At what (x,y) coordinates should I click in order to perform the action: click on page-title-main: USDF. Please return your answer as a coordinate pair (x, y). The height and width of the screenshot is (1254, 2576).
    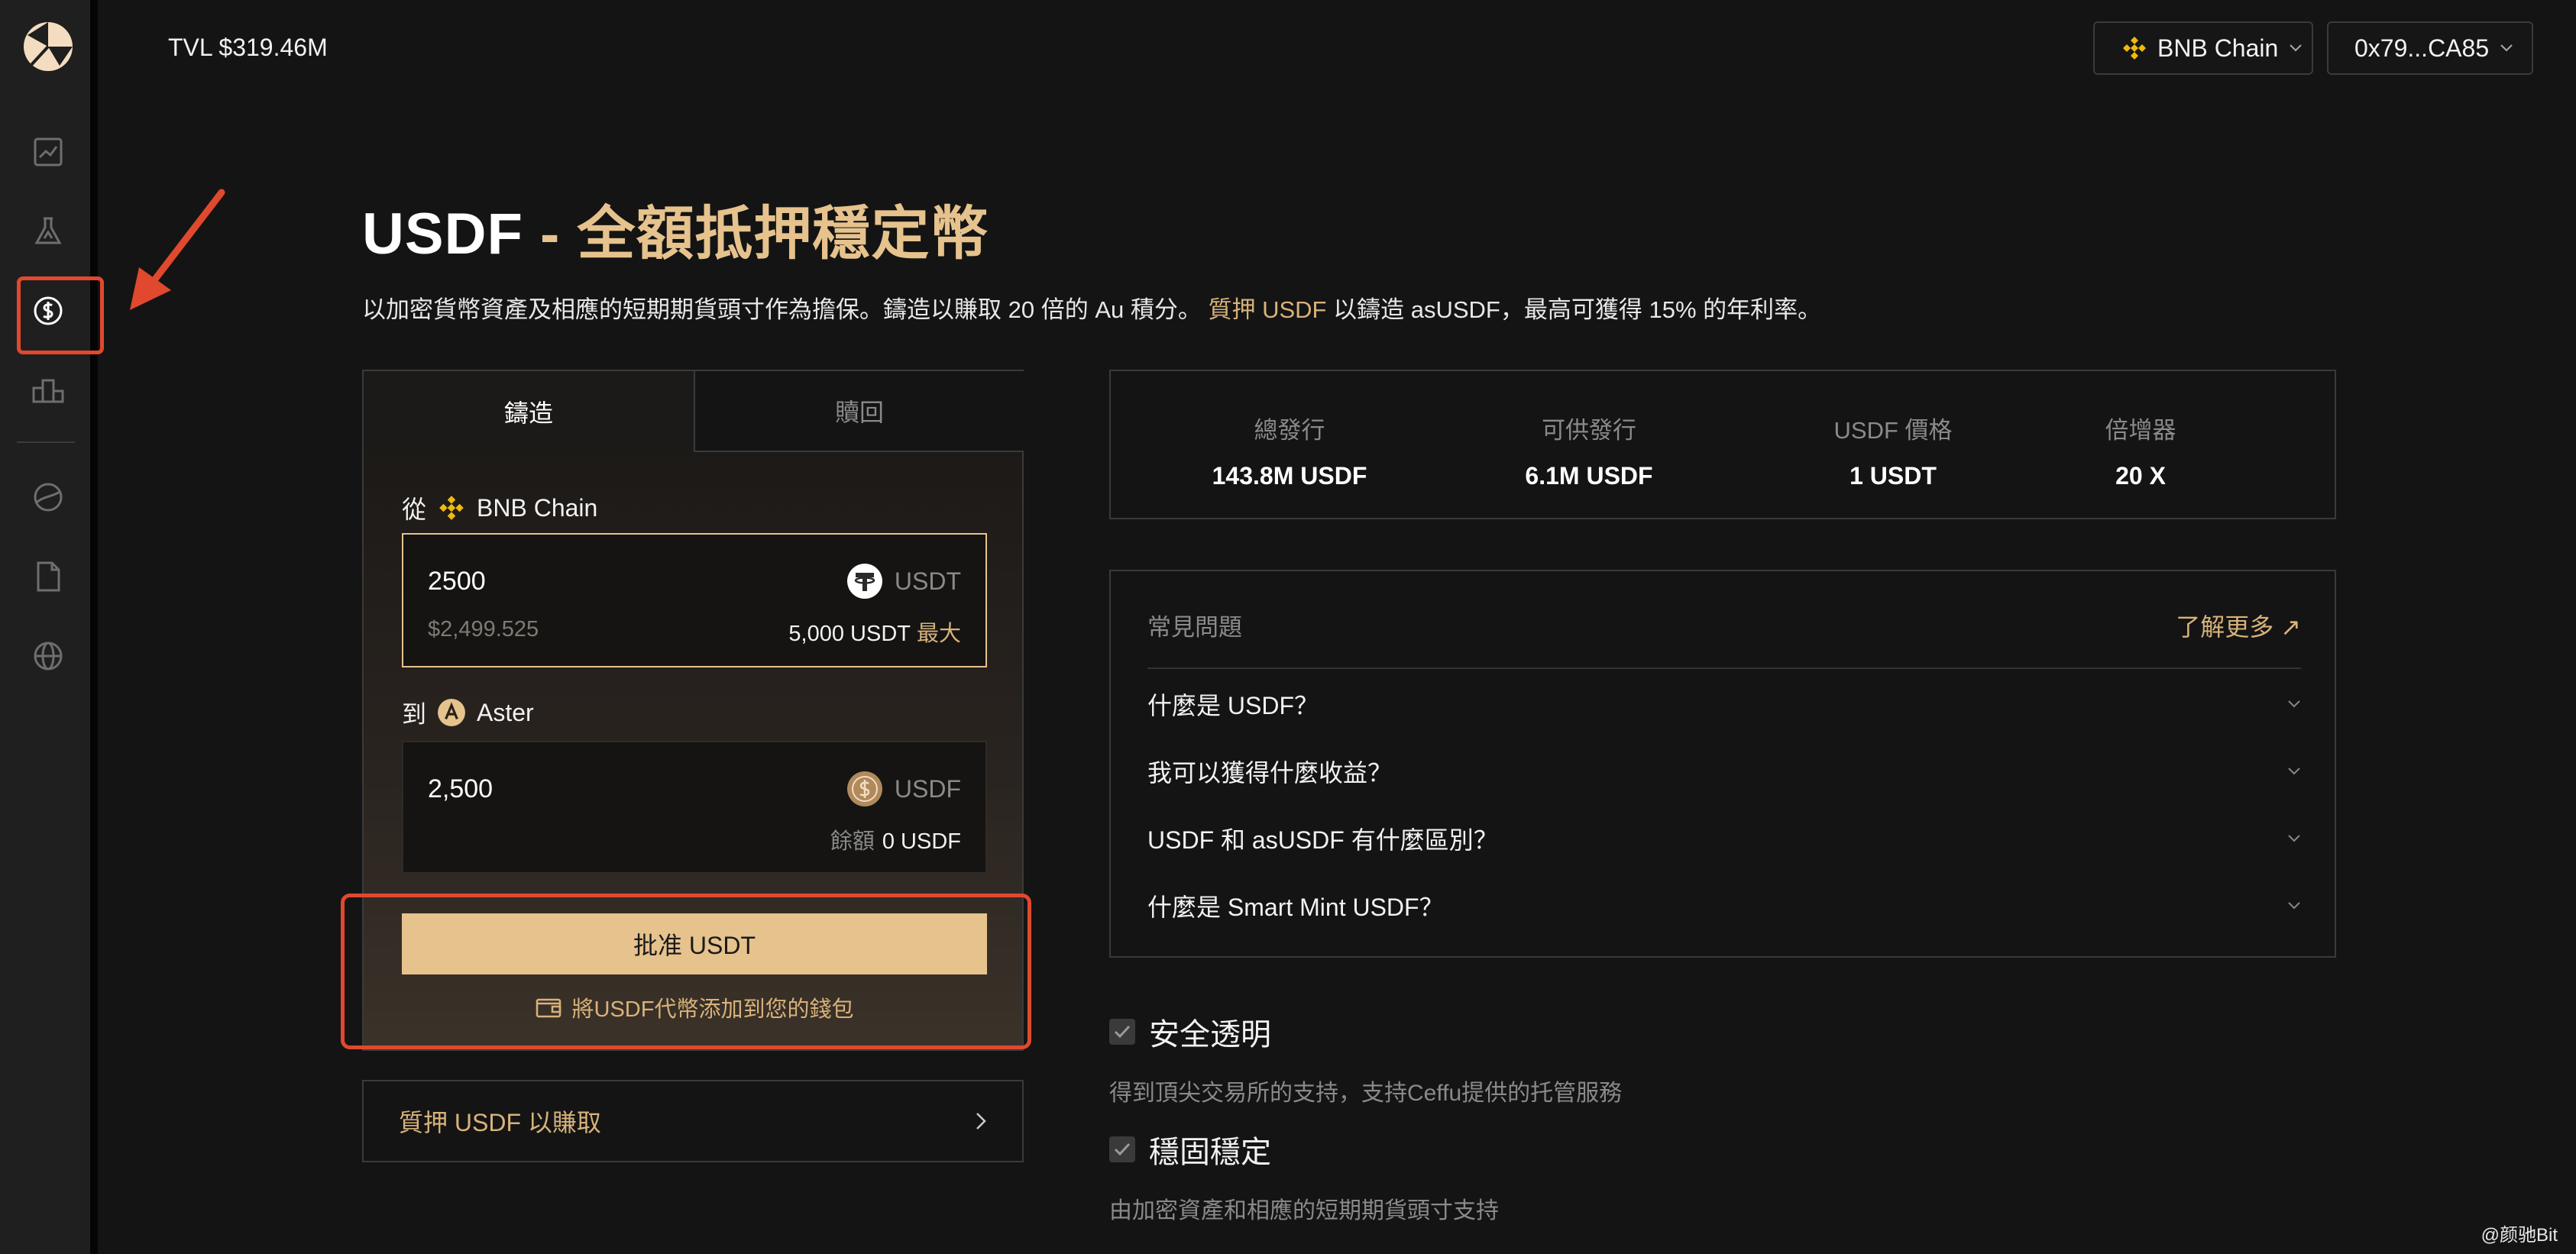
    Looking at the image, I should click on (442, 234).